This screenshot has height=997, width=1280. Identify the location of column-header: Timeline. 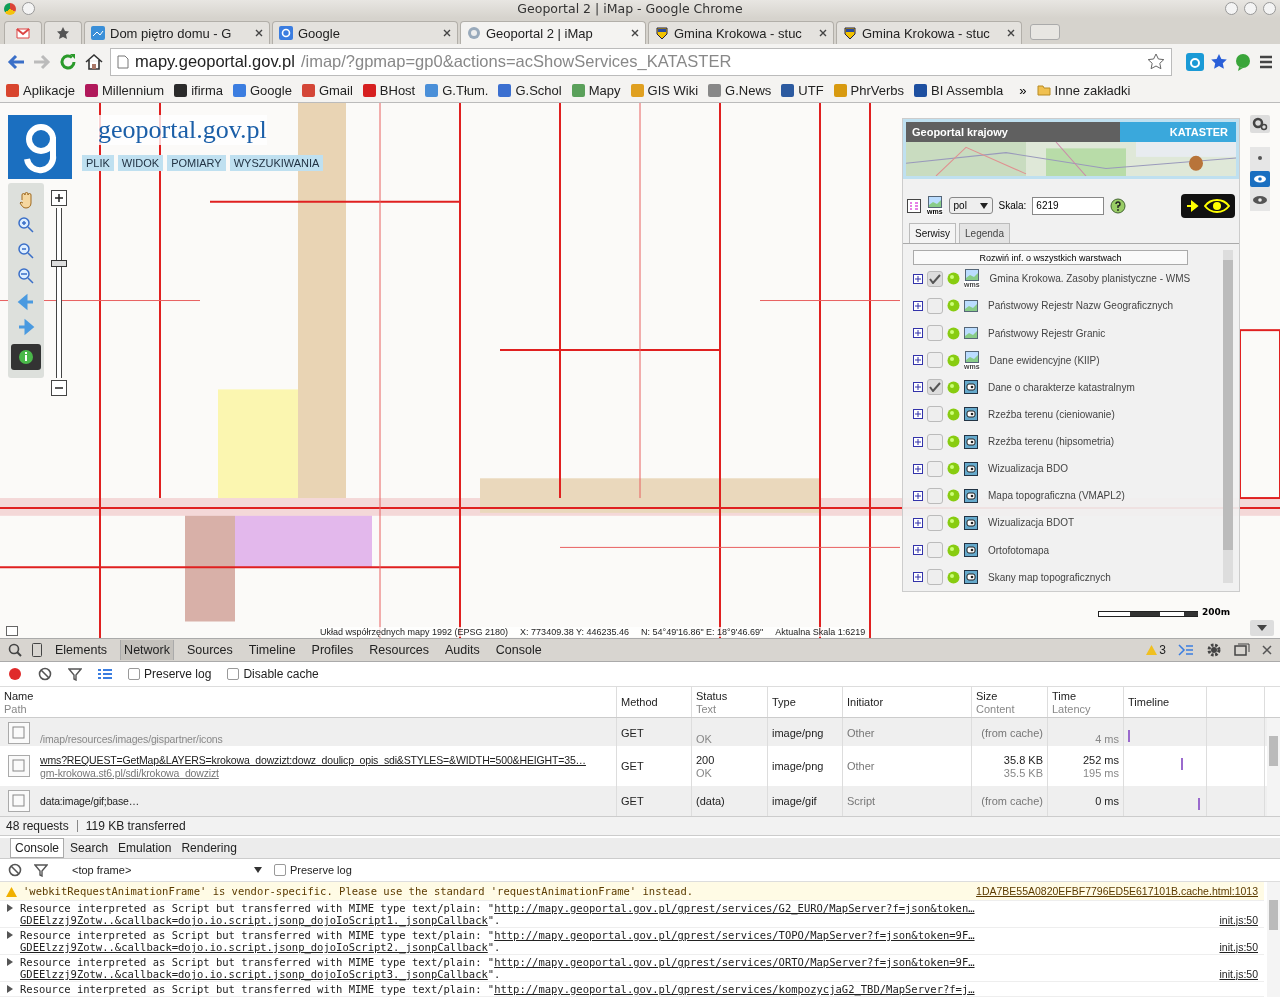
(1165, 702).